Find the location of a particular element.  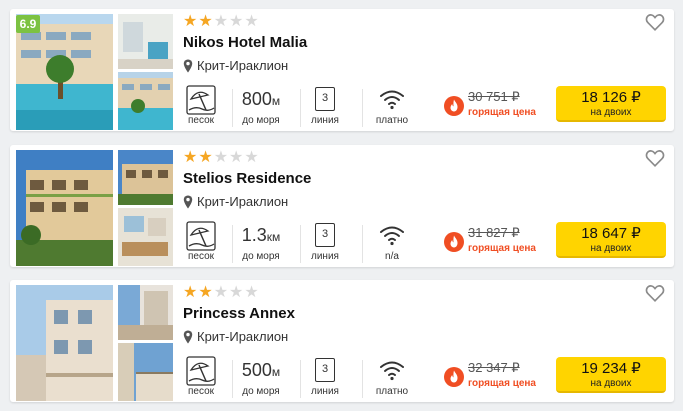

distance-feature: 800м до моря is located at coordinates (261, 105).